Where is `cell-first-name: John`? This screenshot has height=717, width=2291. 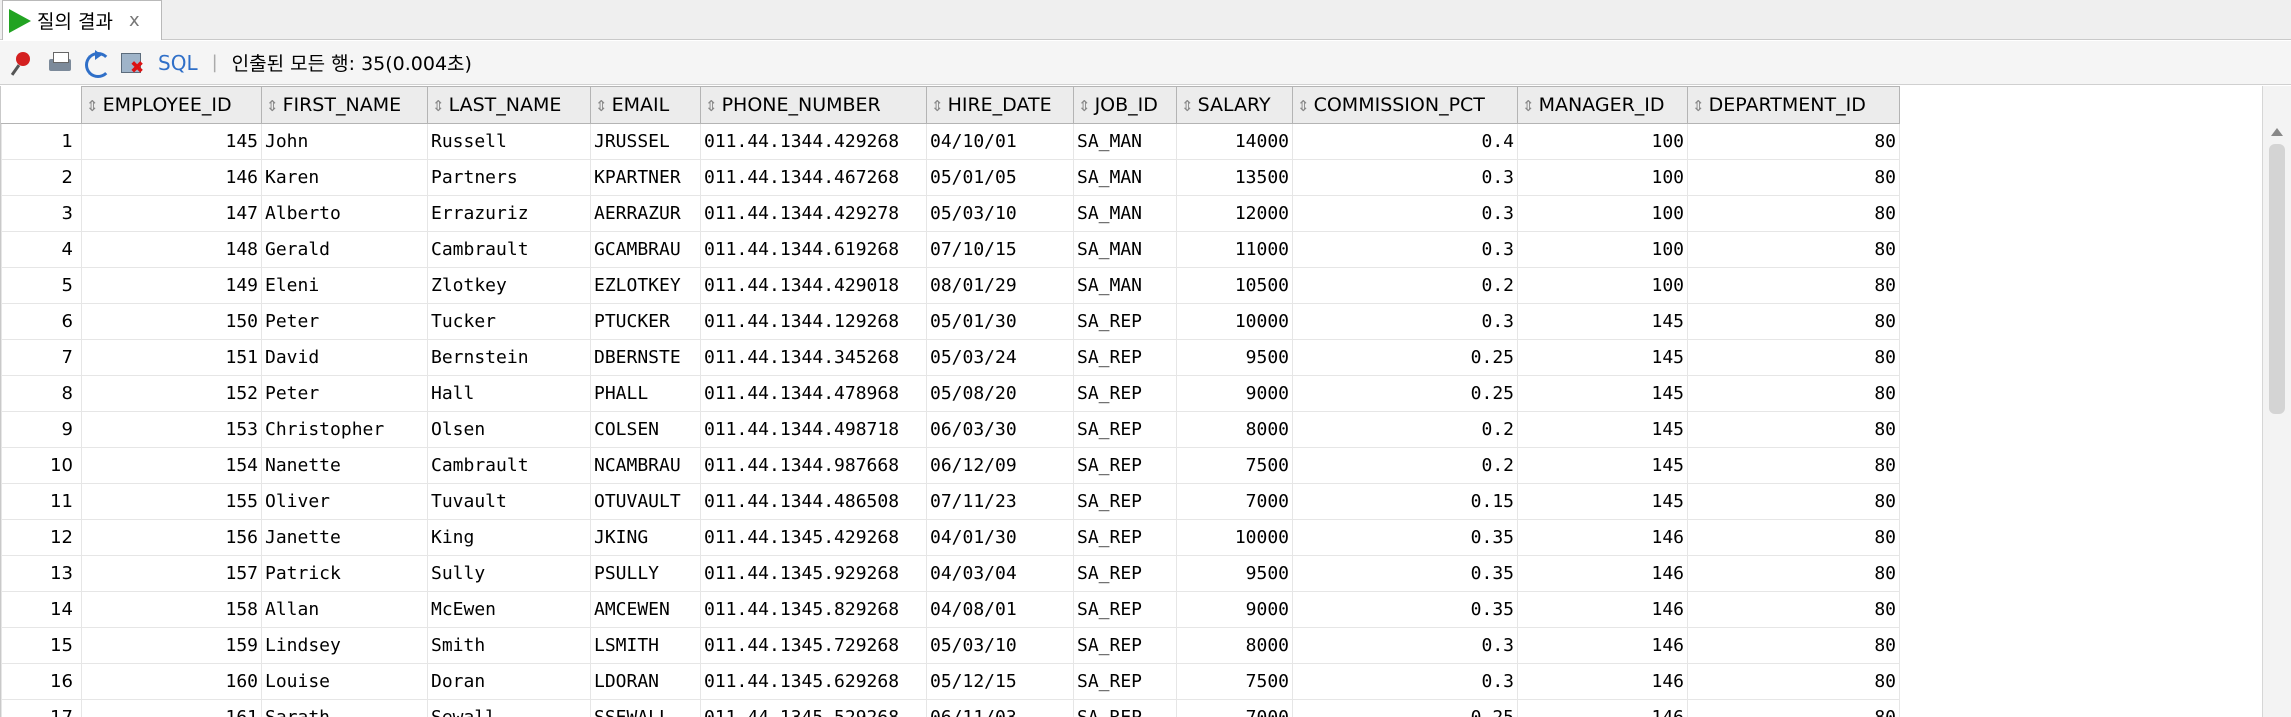 cell-first-name: John is located at coordinates (344, 141).